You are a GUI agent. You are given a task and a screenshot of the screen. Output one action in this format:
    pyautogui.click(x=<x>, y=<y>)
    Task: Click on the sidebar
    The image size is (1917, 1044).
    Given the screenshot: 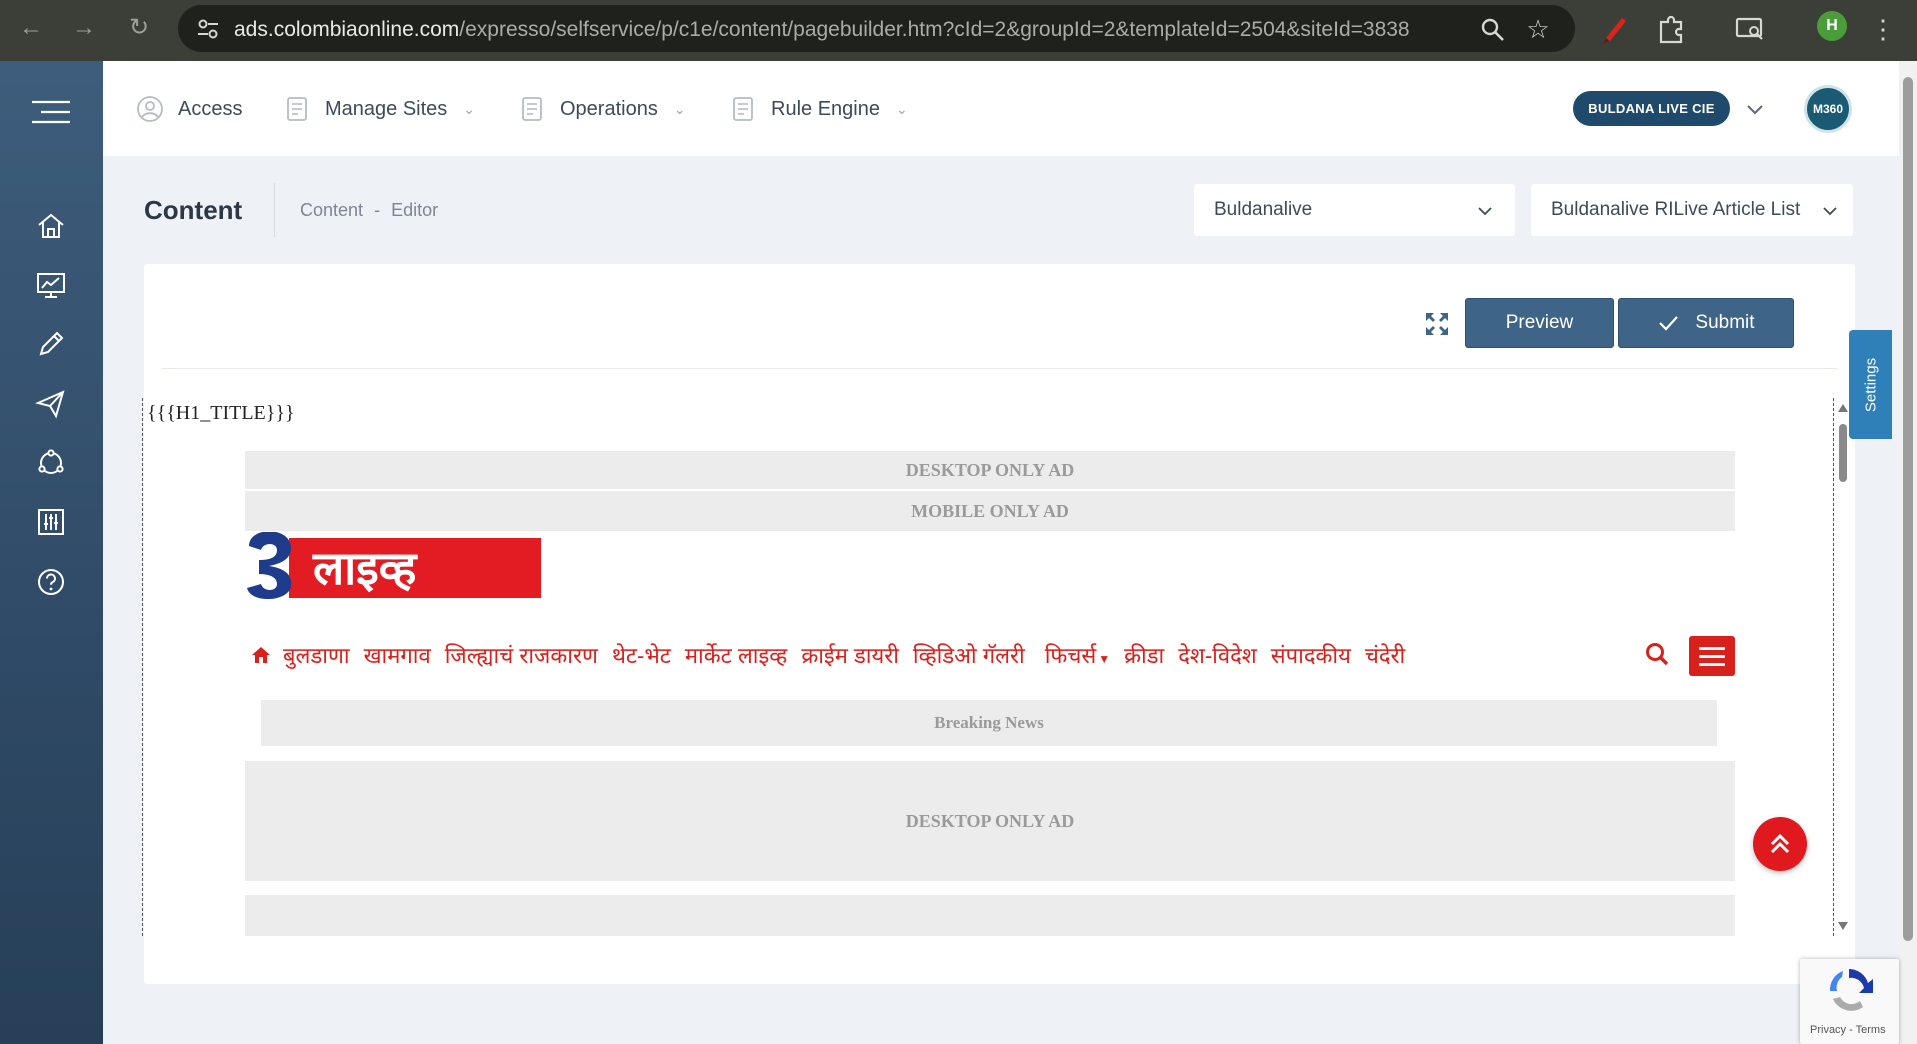 What is the action you would take?
    pyautogui.click(x=51, y=552)
    